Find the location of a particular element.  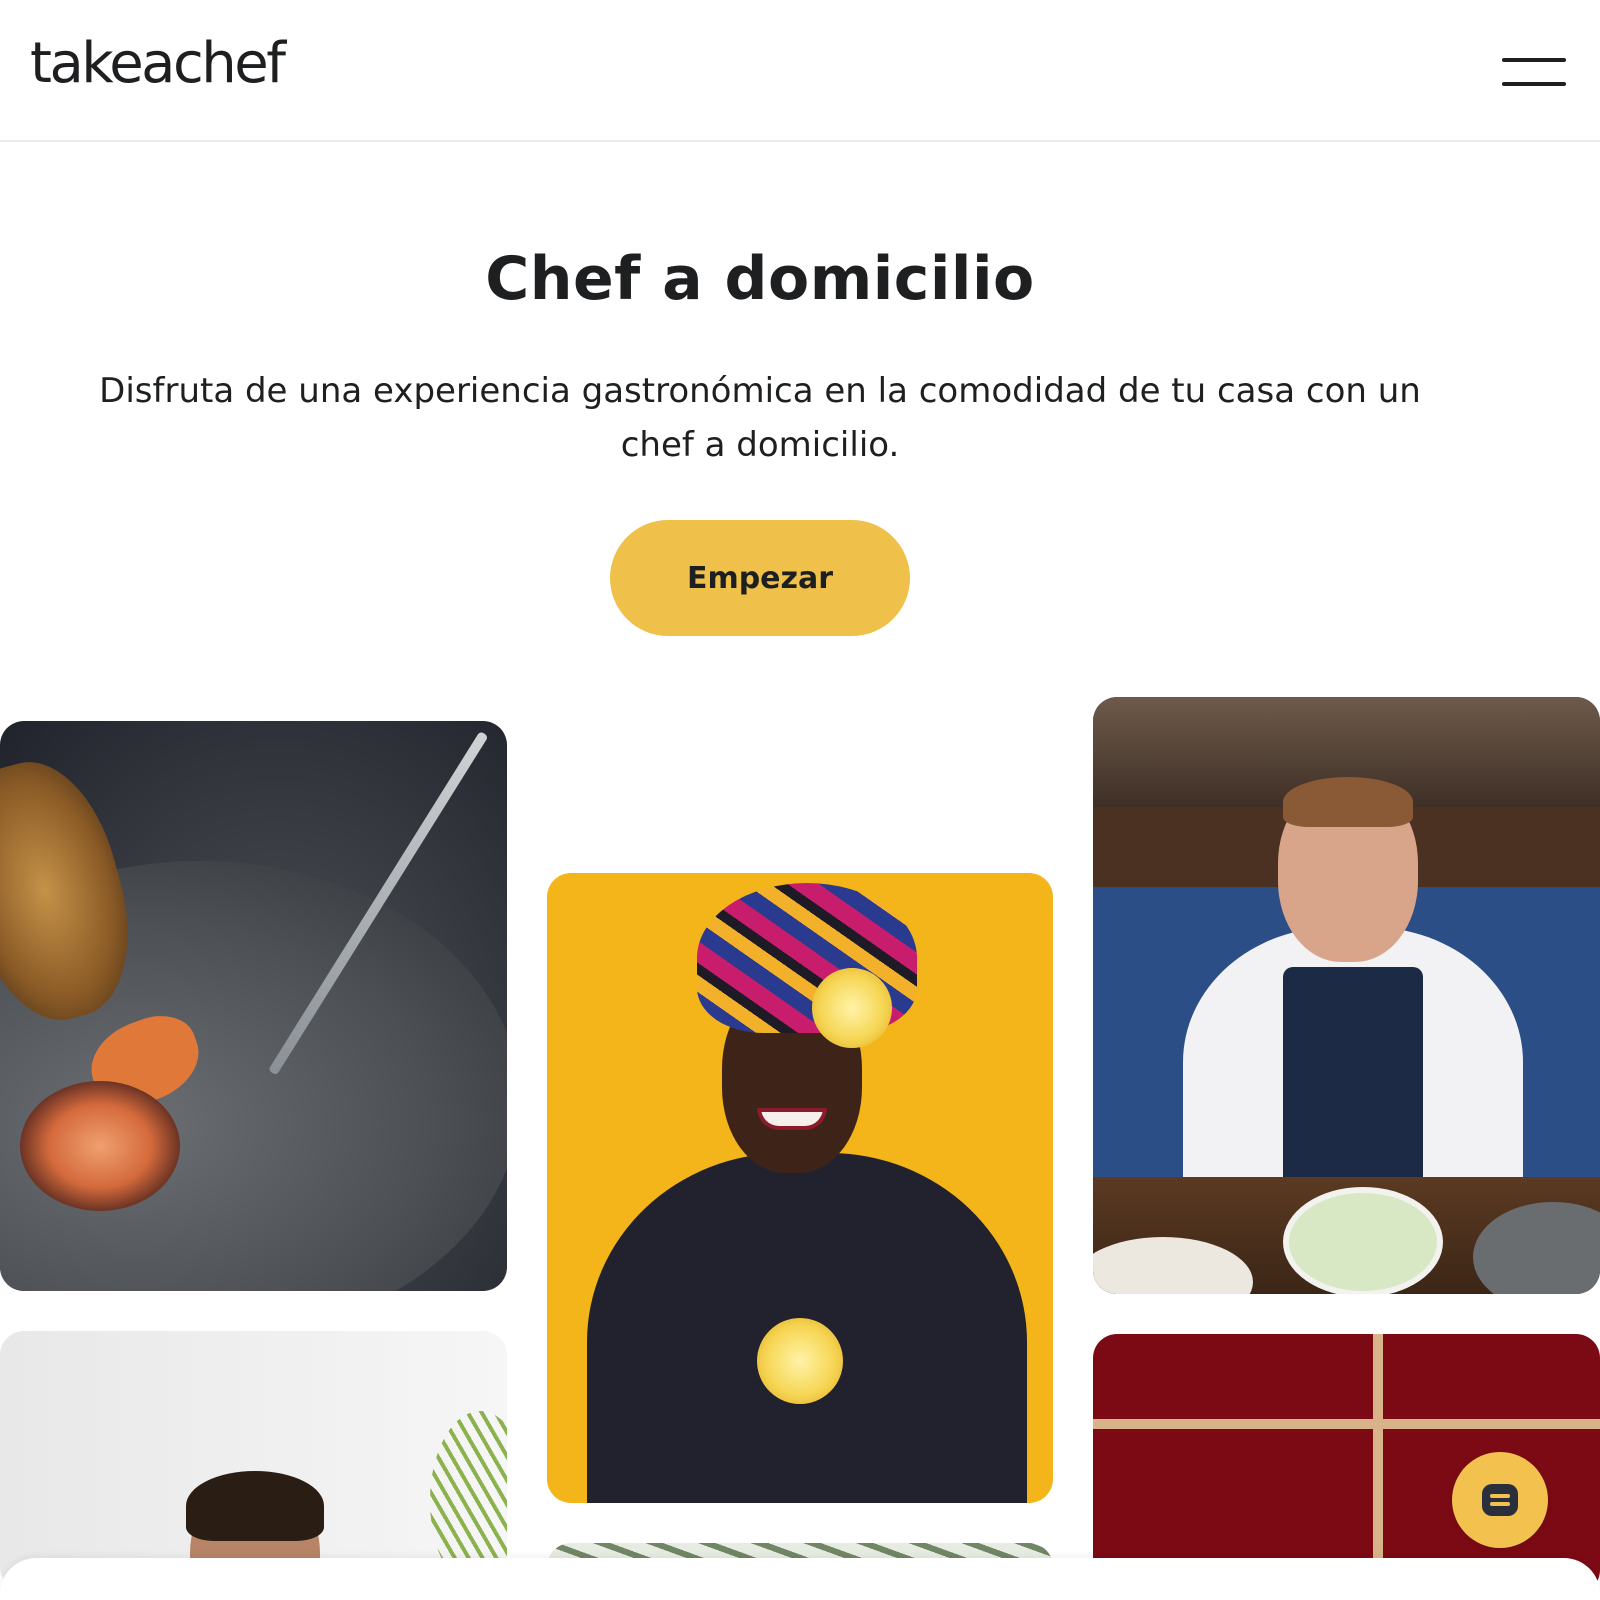

window-frame-vertical is located at coordinates (1378, 1464).